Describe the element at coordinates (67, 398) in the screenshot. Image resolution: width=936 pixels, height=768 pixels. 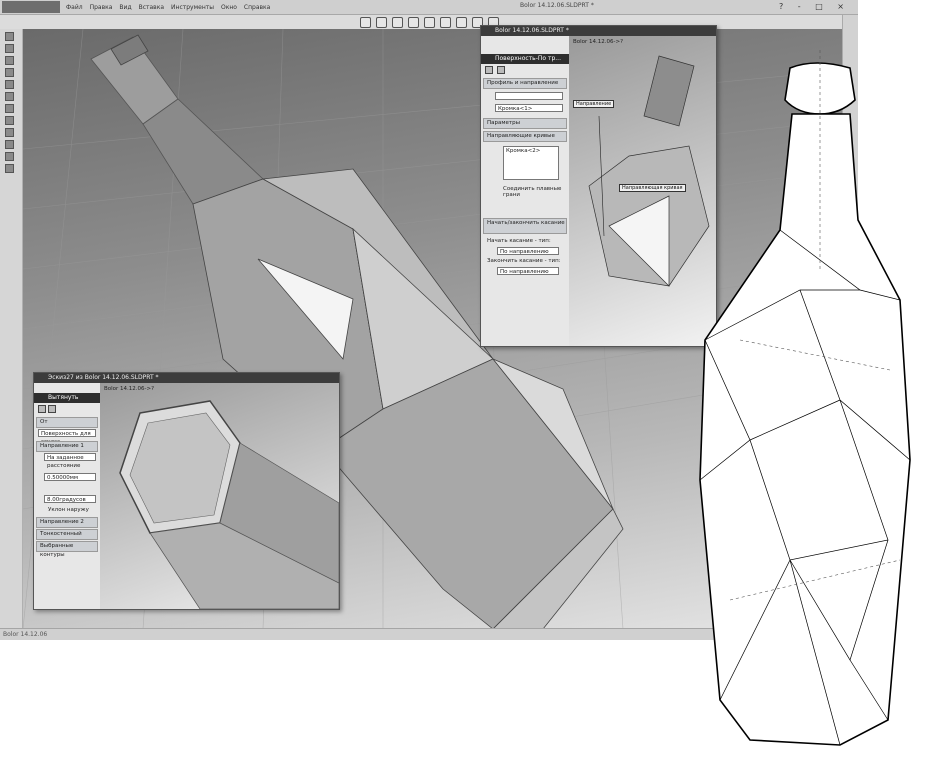
I see `pm-title: Вытянуть` at that location.